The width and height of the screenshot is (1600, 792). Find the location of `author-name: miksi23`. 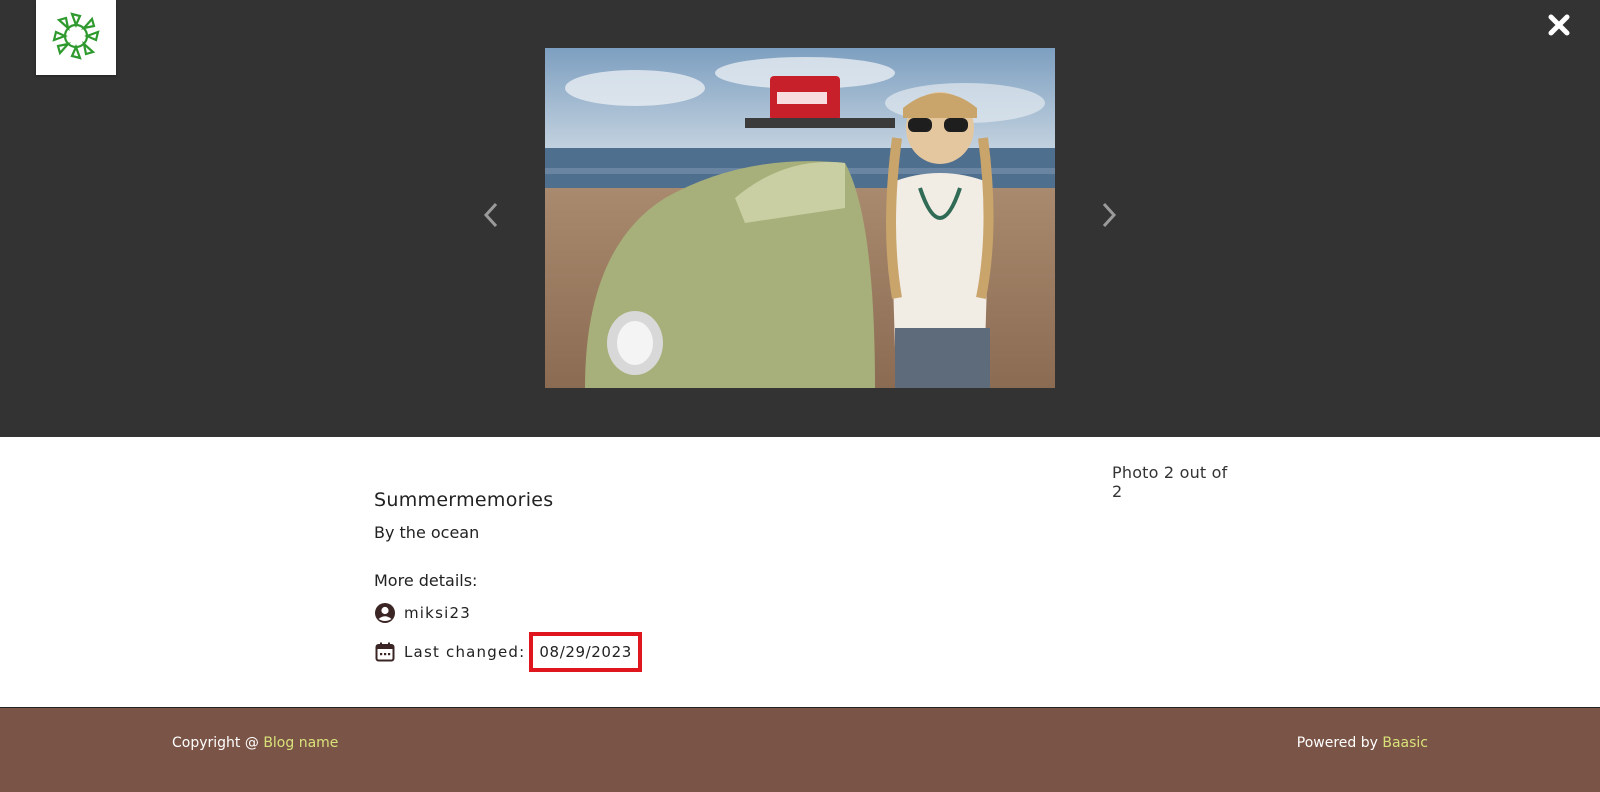

author-name: miksi23 is located at coordinates (437, 613).